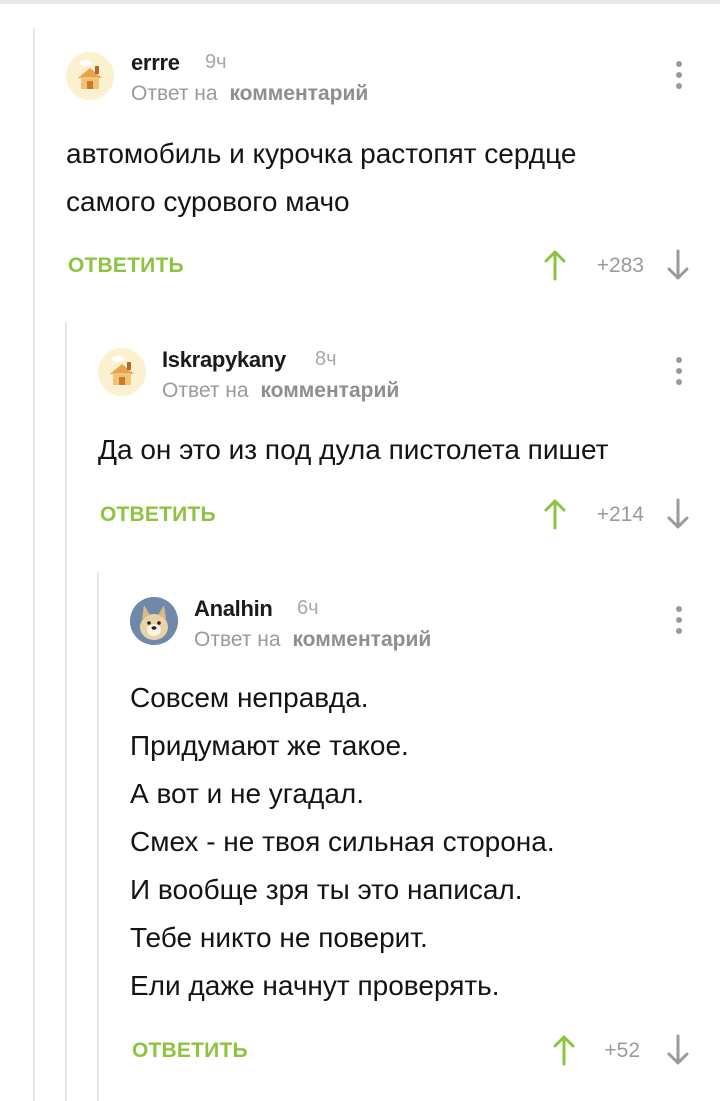  I want to click on comment-line: самого сурового мачо, so click(208, 201).